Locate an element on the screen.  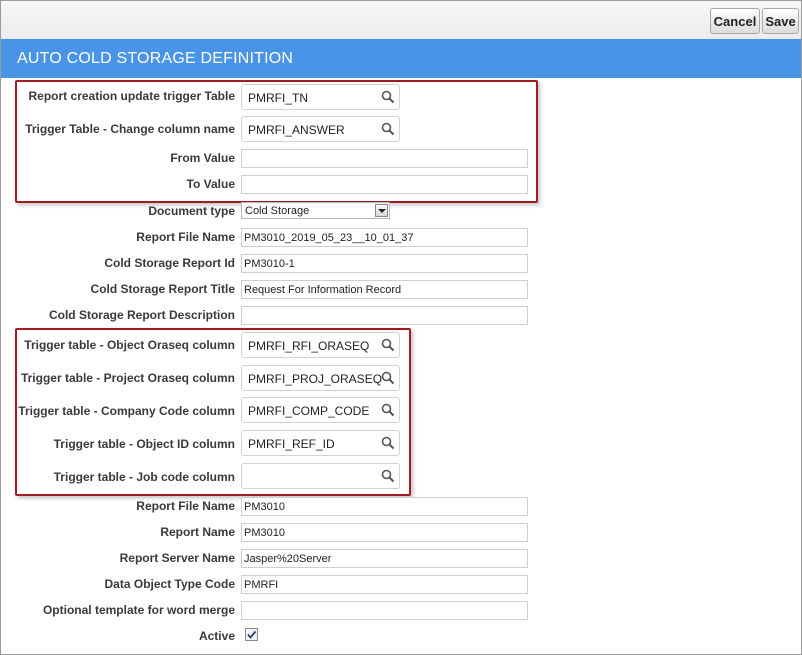
report-server-name-input: Jasper%20Server is located at coordinates (384, 558).